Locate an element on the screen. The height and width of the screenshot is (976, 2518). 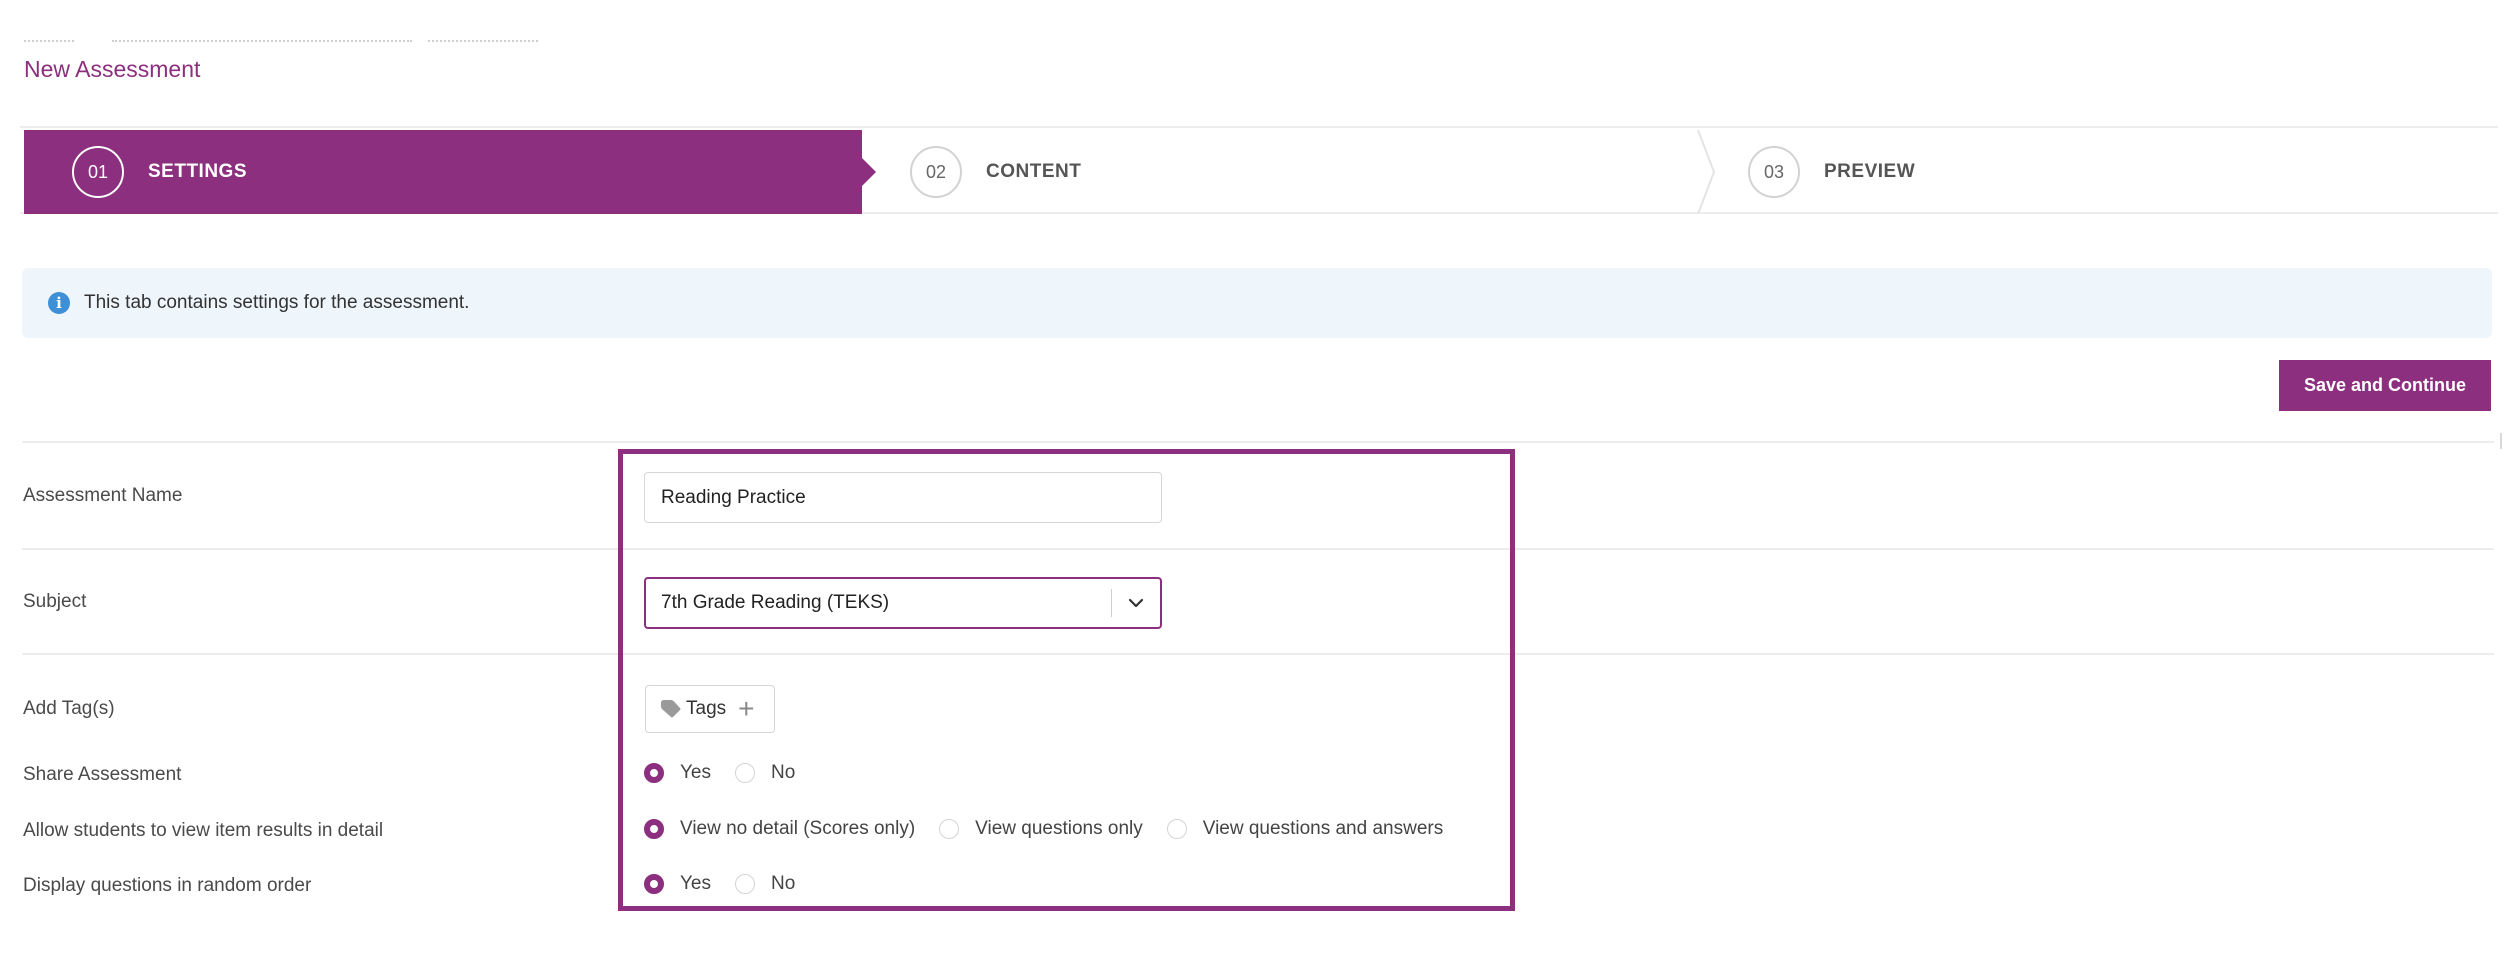
step-number: 03 is located at coordinates (1774, 172).